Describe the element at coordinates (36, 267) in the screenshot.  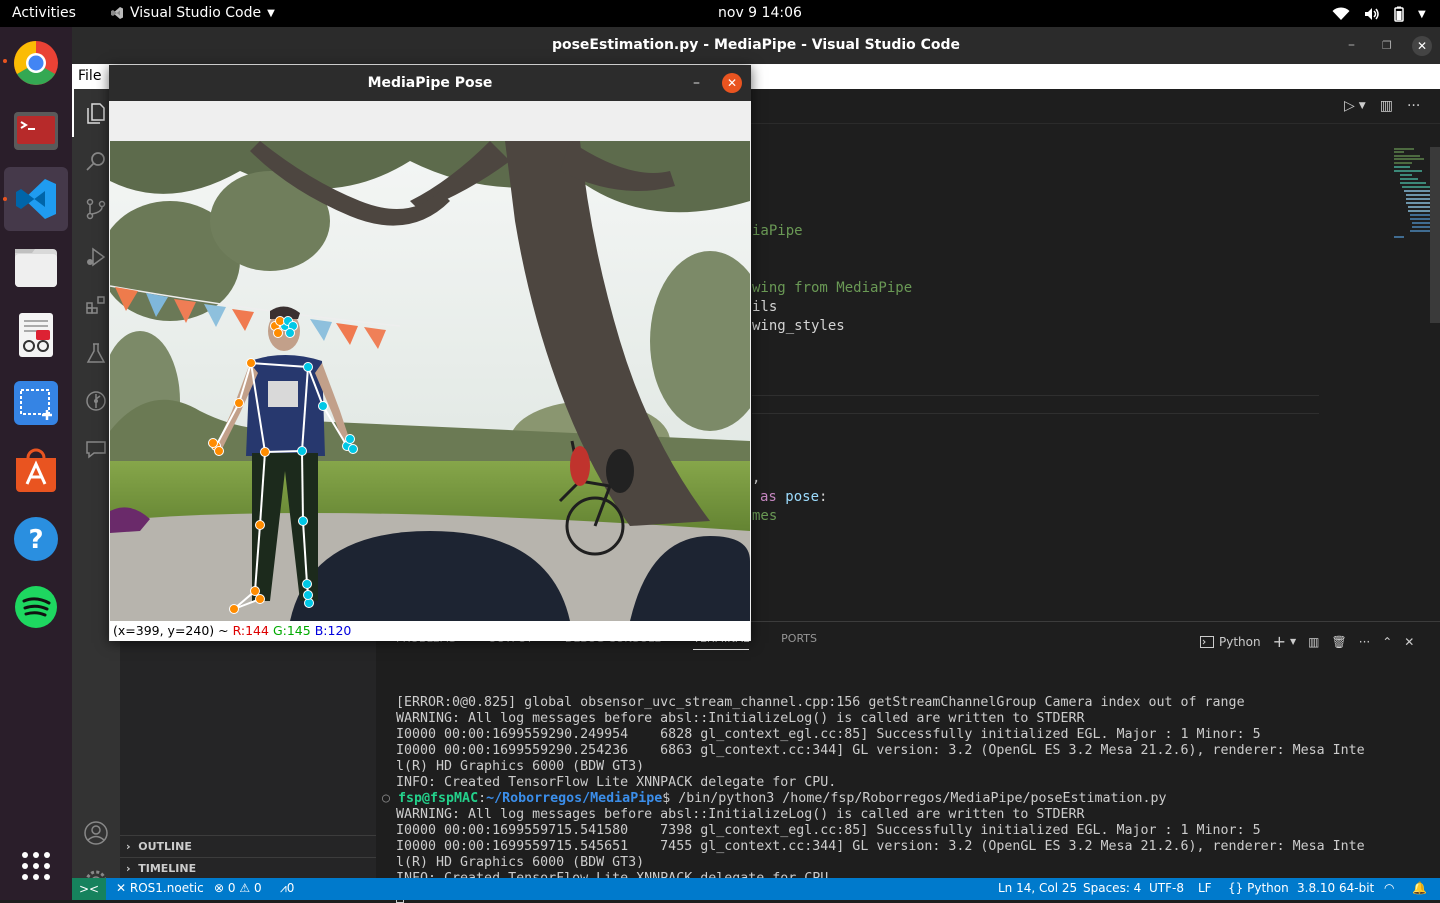
I see `dock-files` at that location.